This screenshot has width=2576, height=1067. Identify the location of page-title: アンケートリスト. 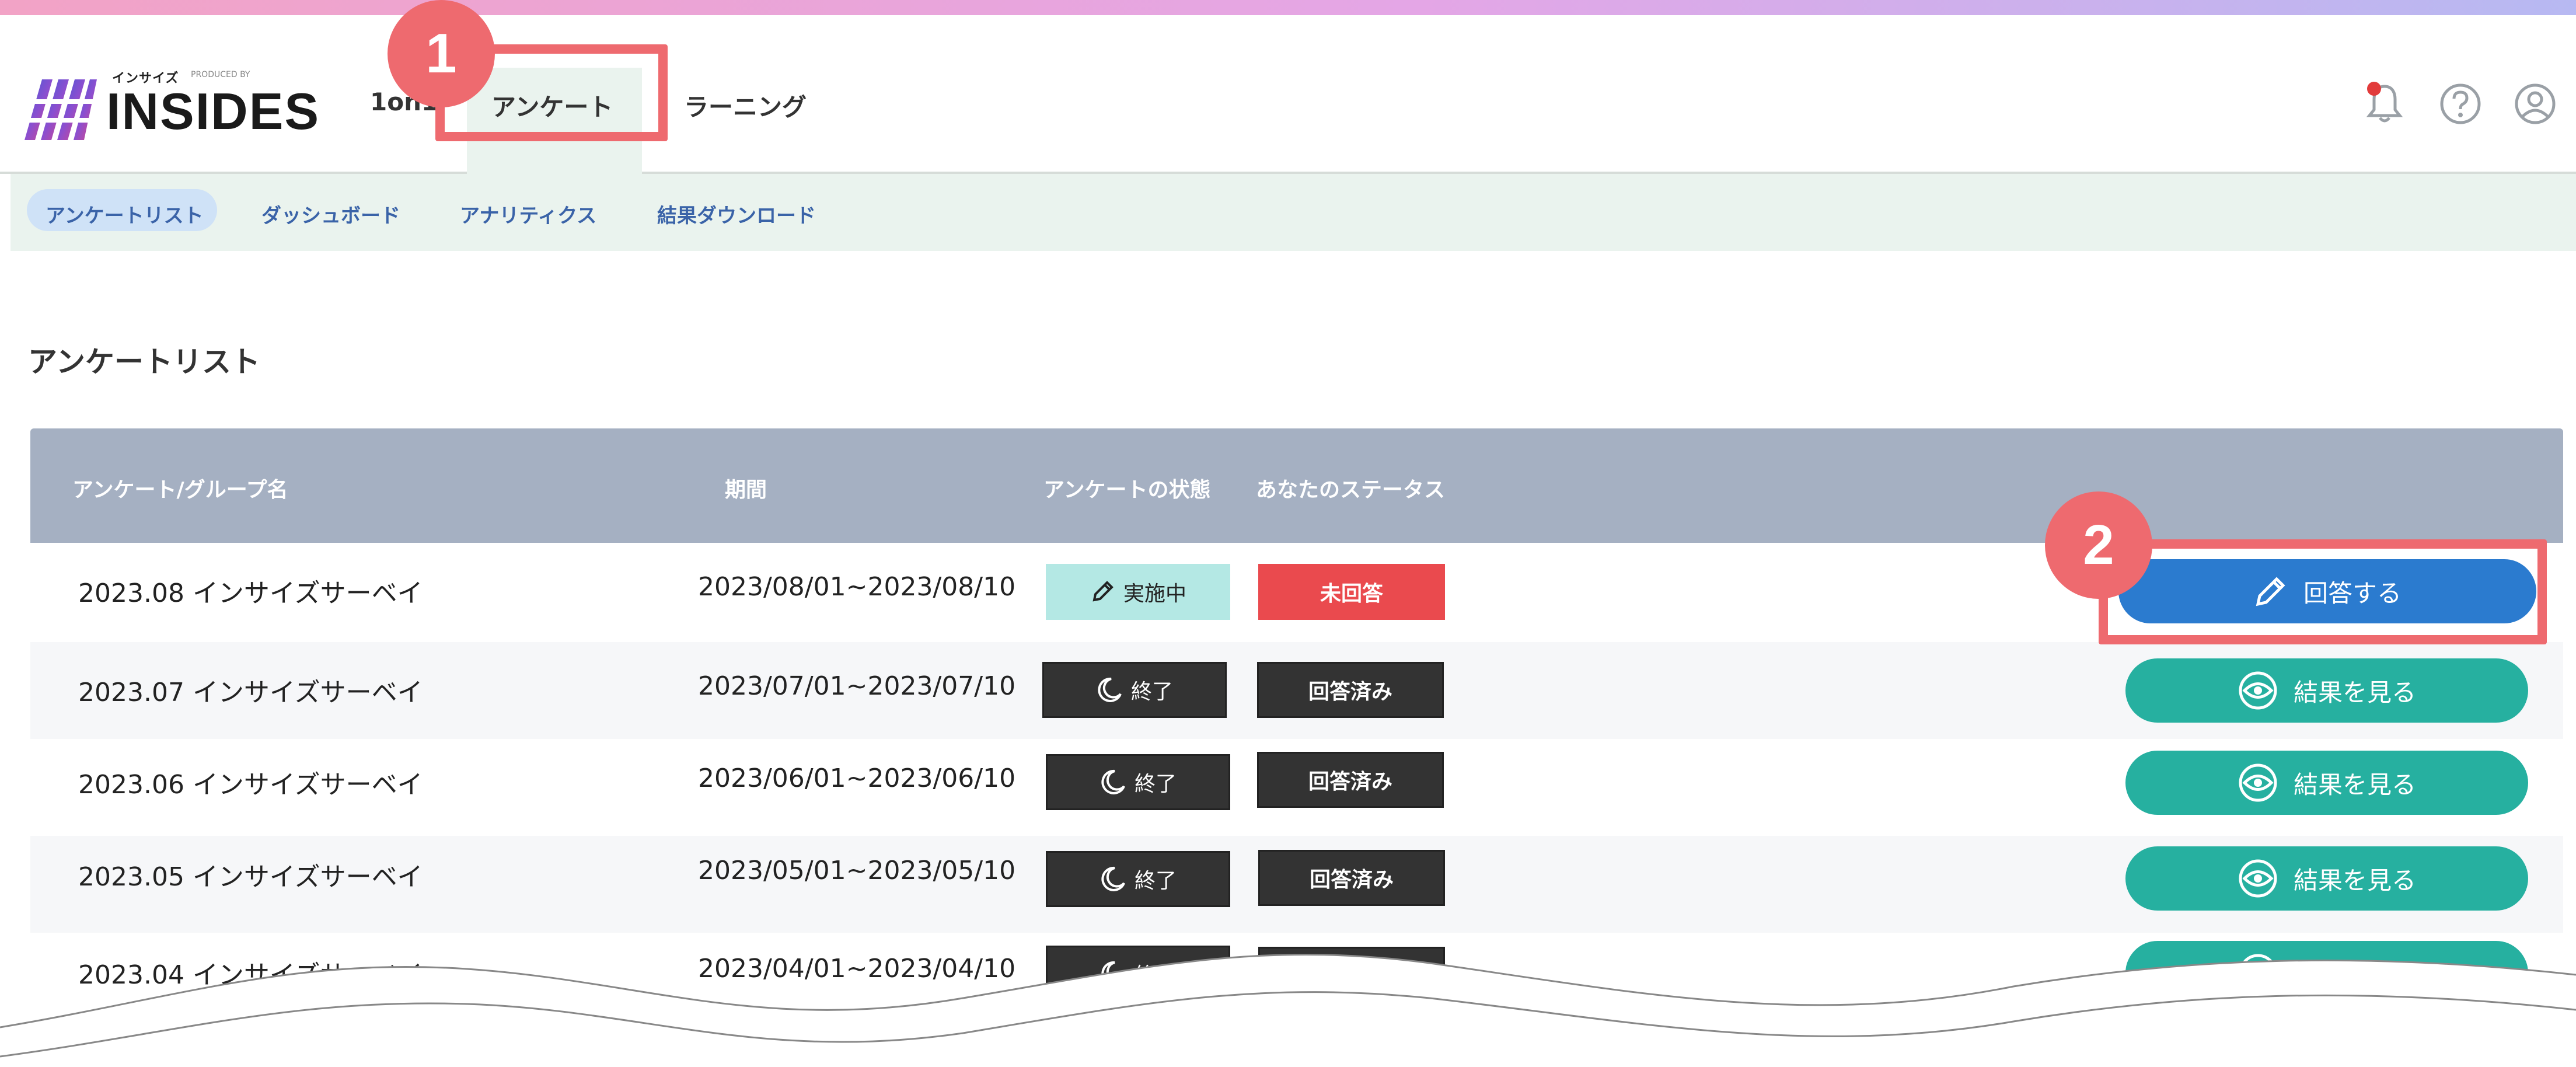
(144, 362).